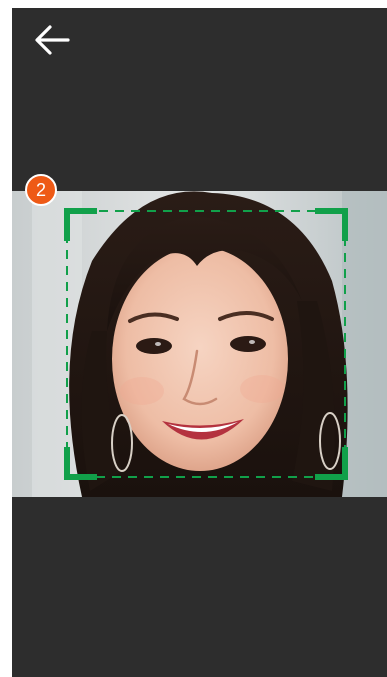 This screenshot has width=387, height=677. I want to click on step-badge: 2, so click(41, 190).